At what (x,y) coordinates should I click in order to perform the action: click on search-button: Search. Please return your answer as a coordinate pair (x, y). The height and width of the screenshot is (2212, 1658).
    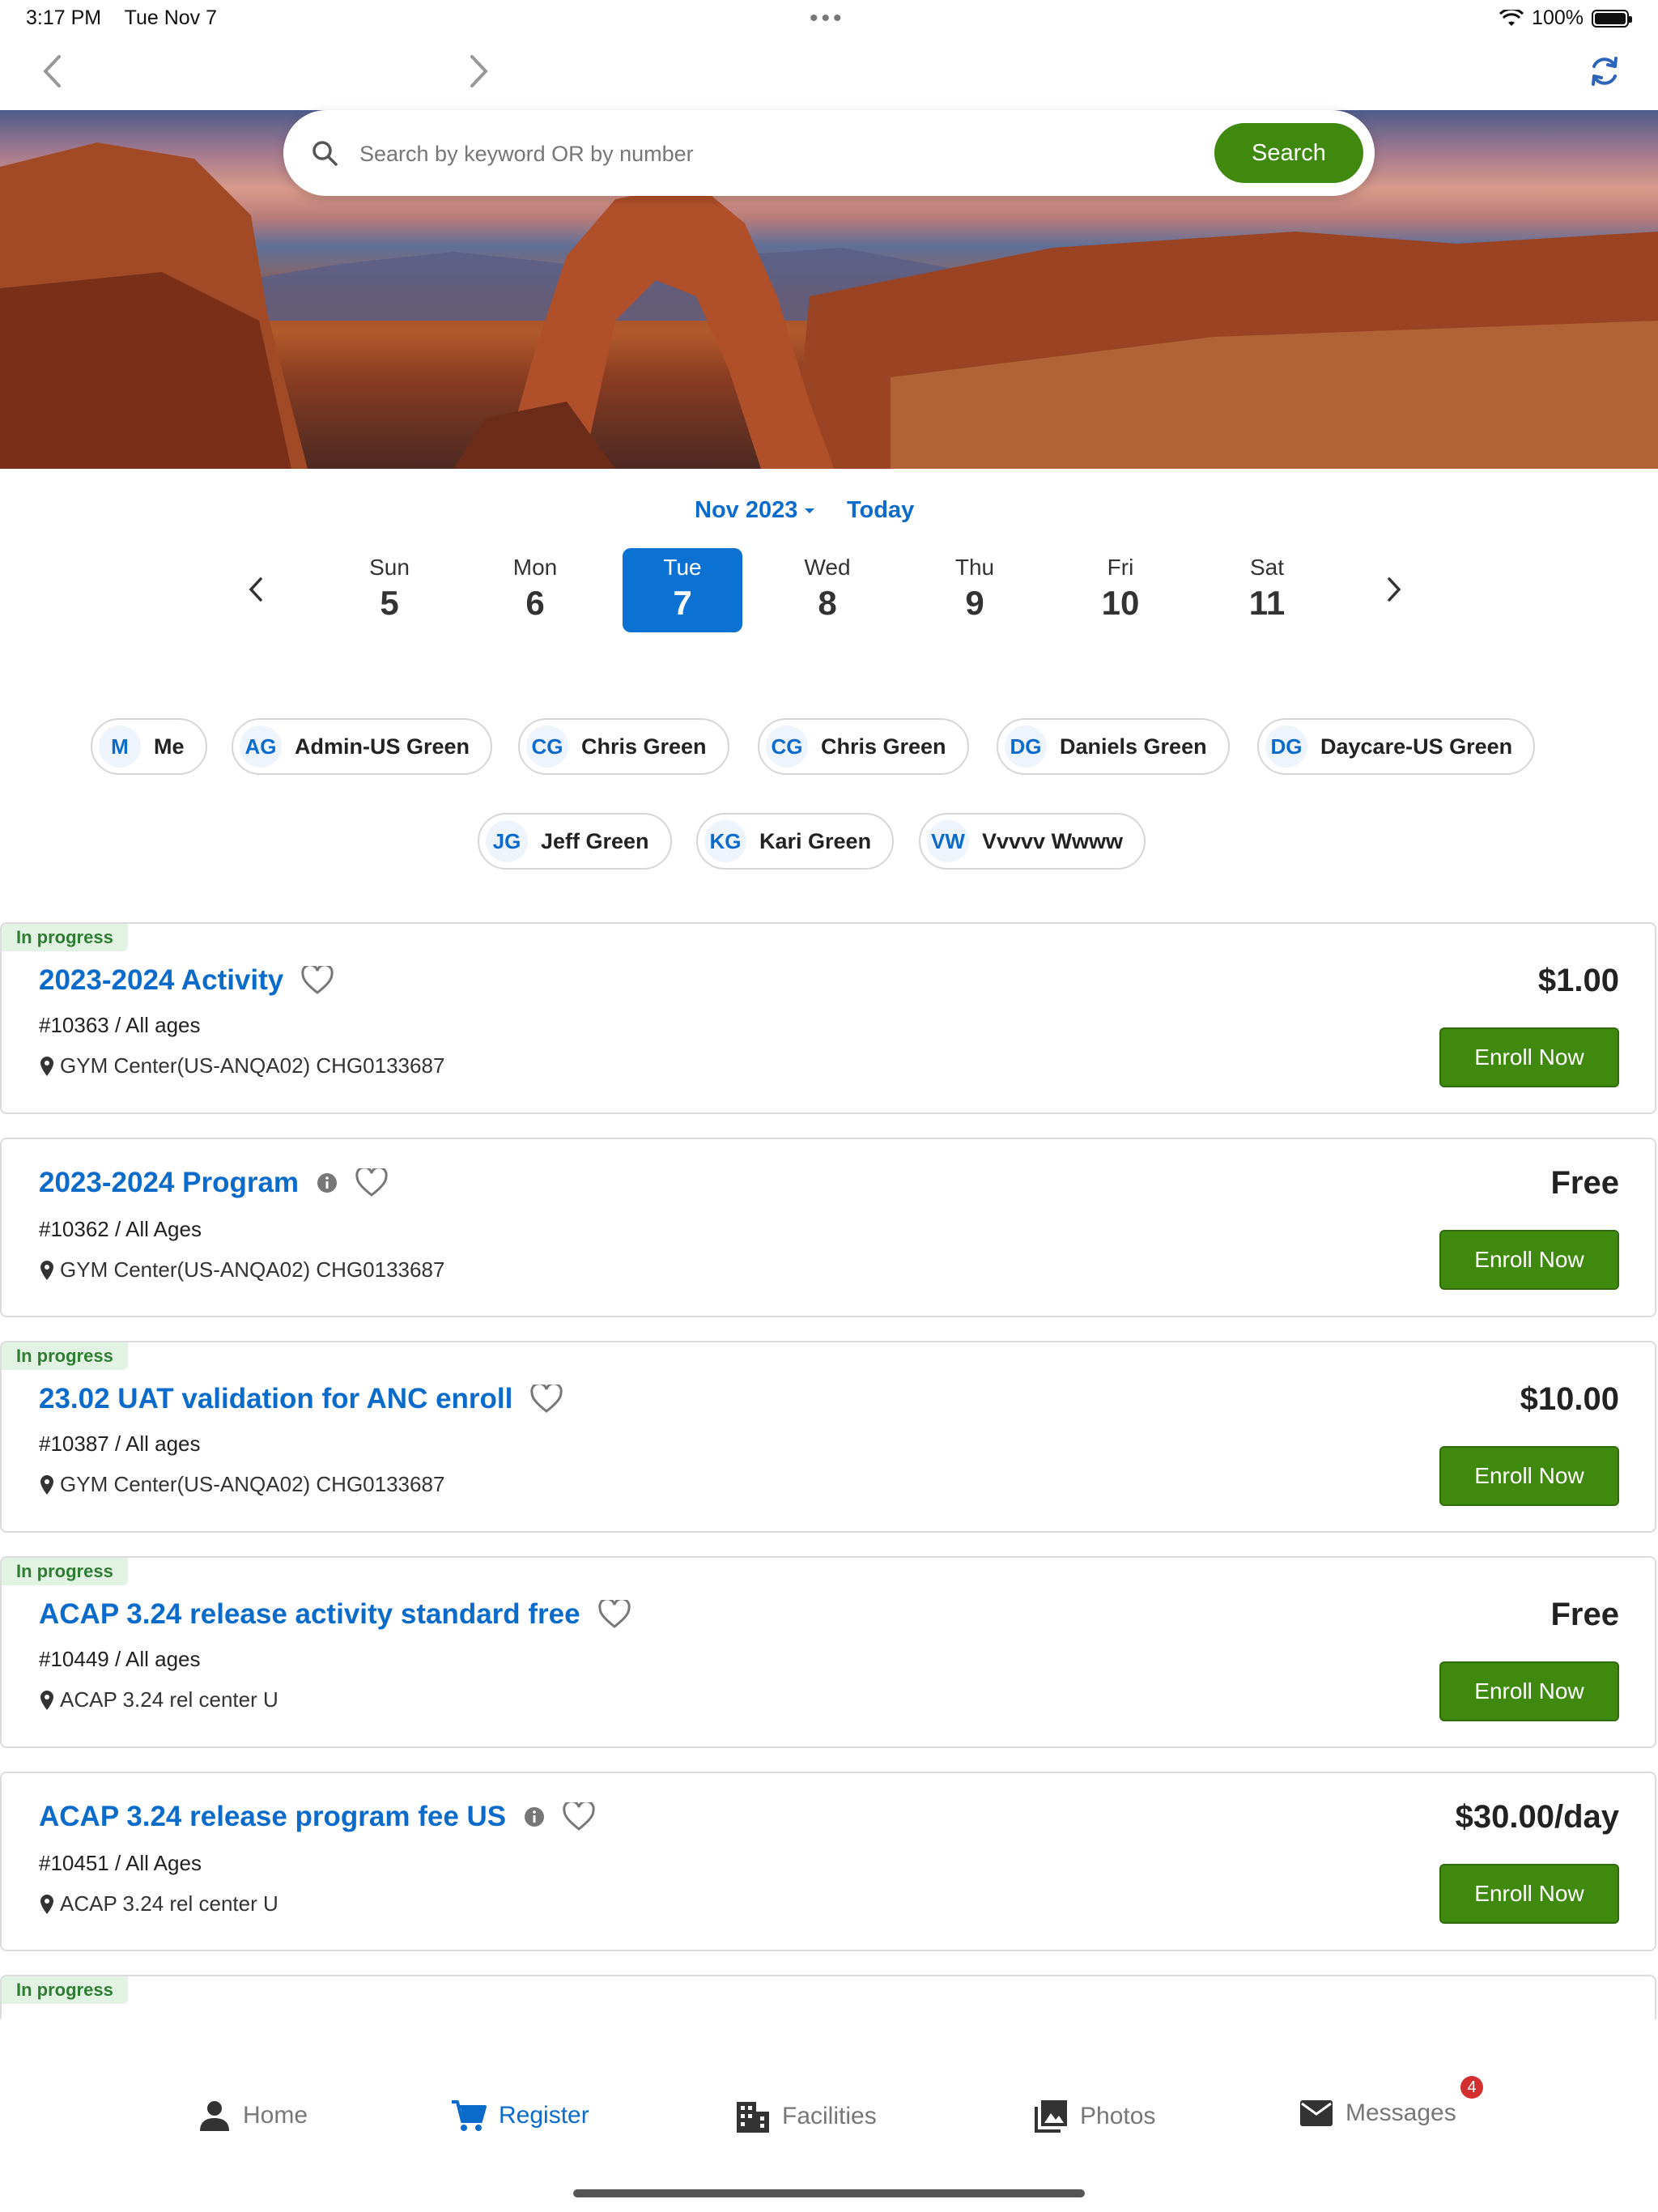
    Looking at the image, I should click on (1288, 153).